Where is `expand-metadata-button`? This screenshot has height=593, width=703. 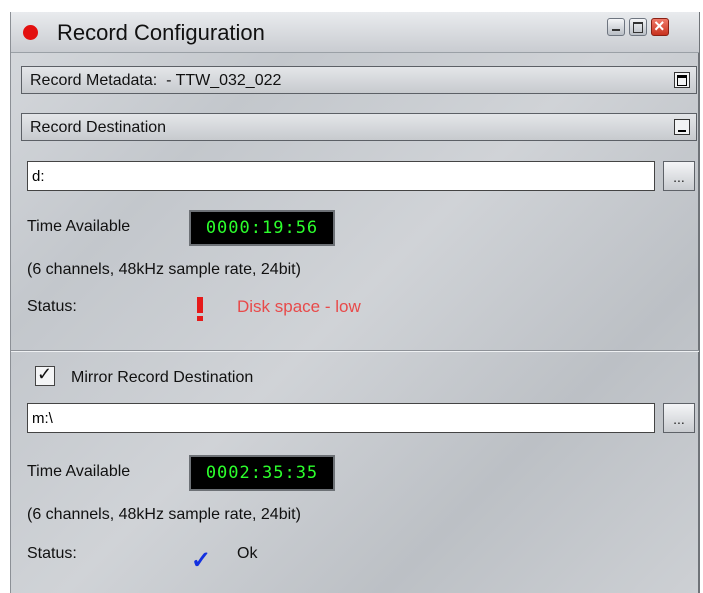
expand-metadata-button is located at coordinates (682, 80).